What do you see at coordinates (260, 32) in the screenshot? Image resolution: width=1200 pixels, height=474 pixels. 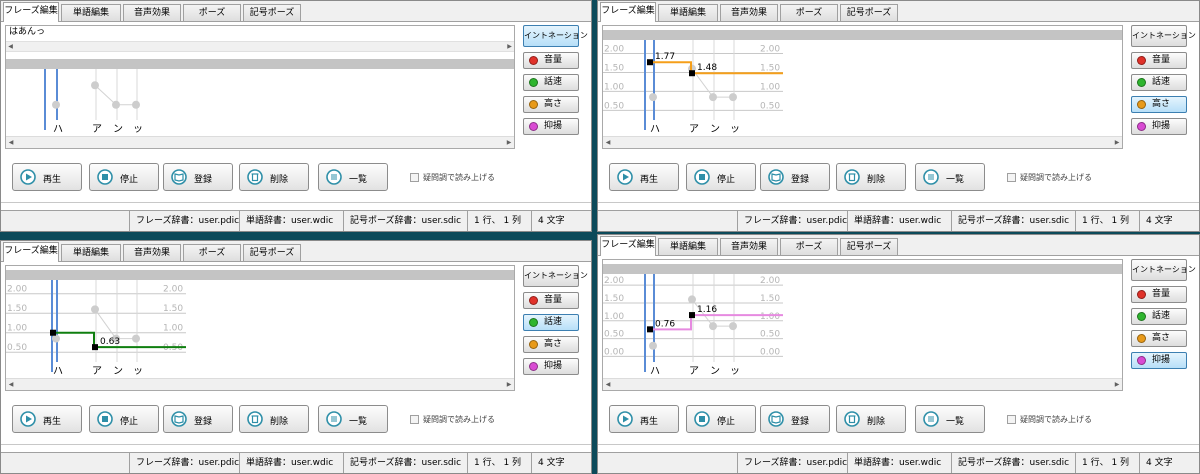 I see `phrase-text-input: はあんっ` at bounding box center [260, 32].